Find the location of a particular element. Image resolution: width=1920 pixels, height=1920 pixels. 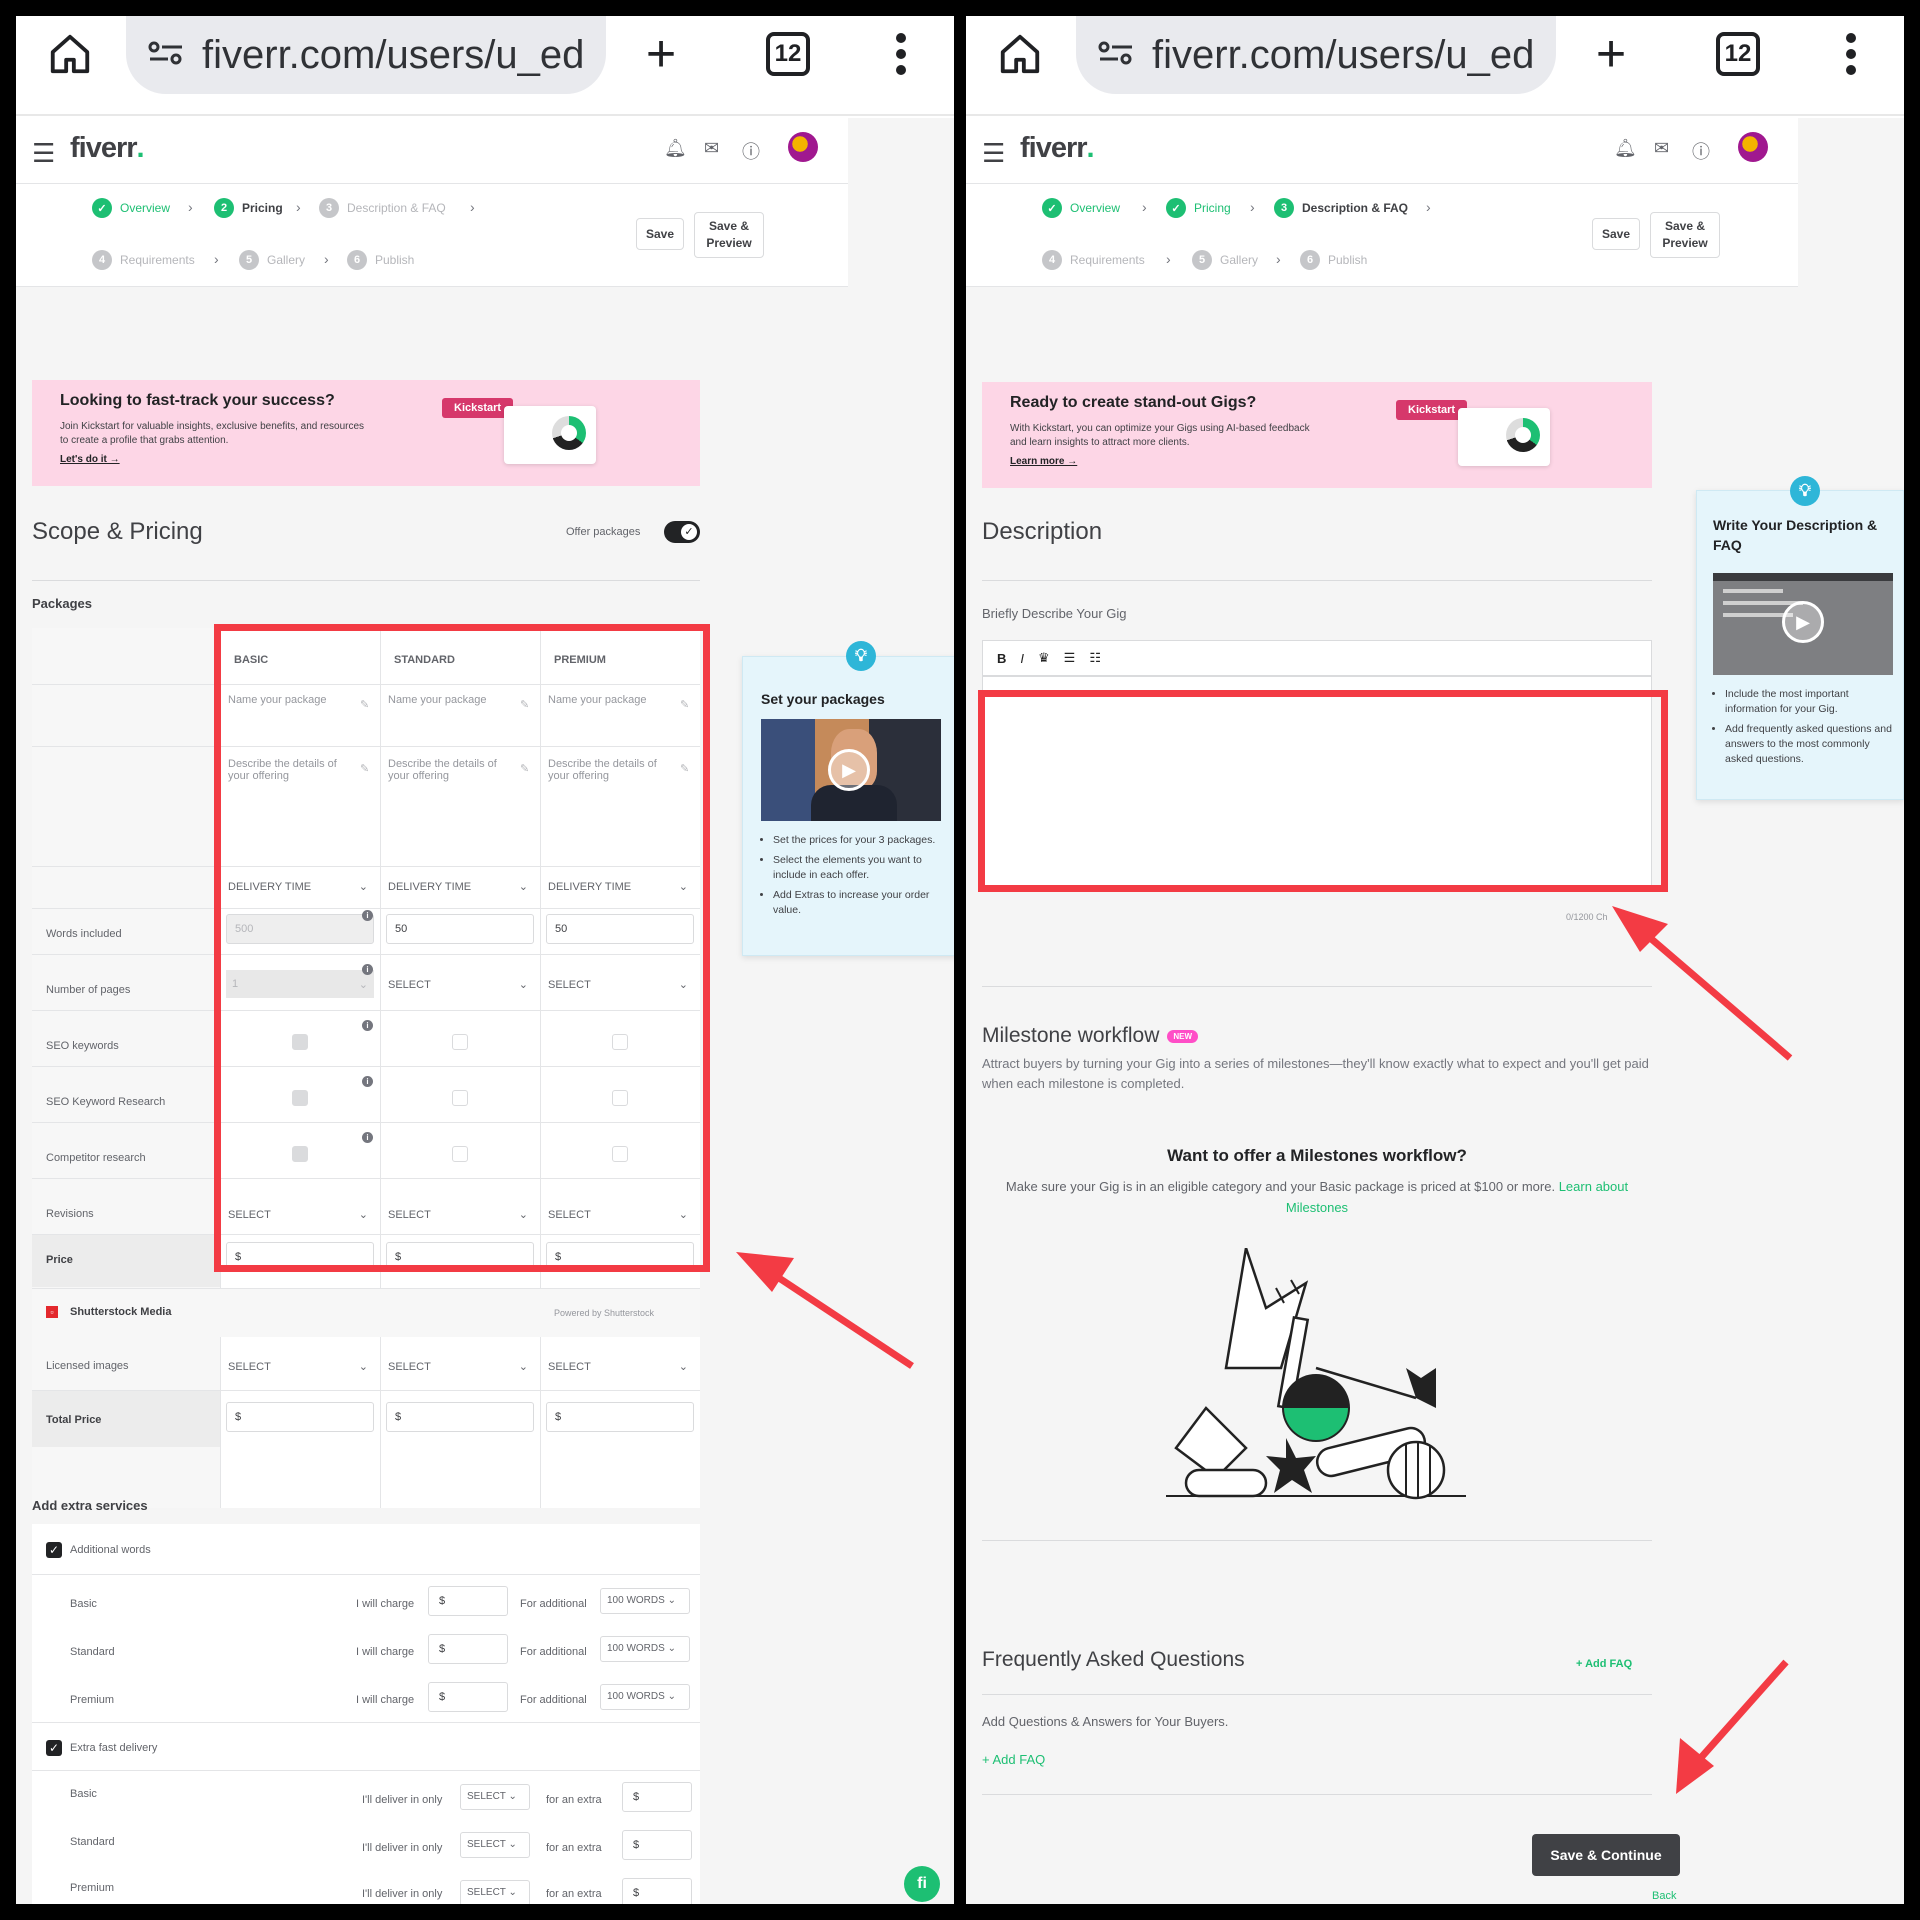

row-label-competitor: Competitor research is located at coordinates (96, 1158).